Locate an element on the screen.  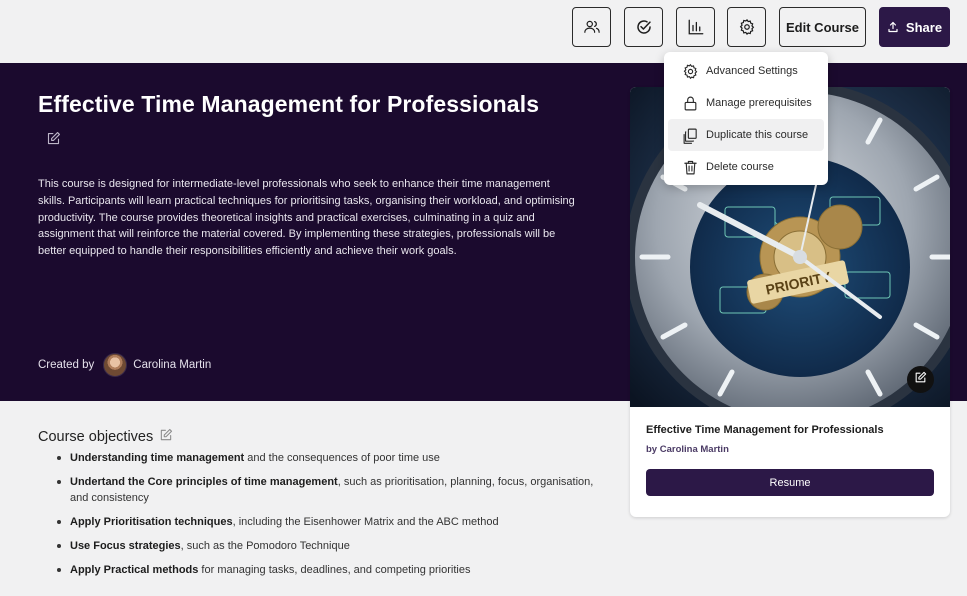
publish-check-button is located at coordinates (643, 27).